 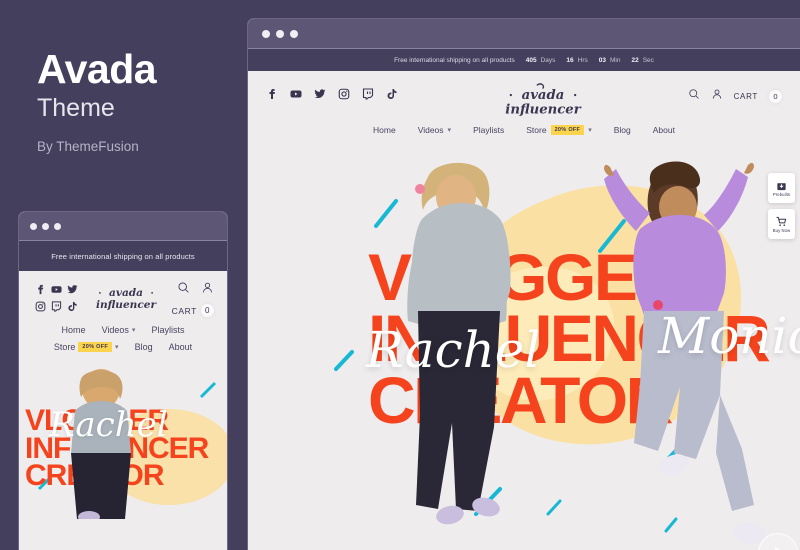 What do you see at coordinates (648, 60) in the screenshot?
I see `countdown-label: Sec` at bounding box center [648, 60].